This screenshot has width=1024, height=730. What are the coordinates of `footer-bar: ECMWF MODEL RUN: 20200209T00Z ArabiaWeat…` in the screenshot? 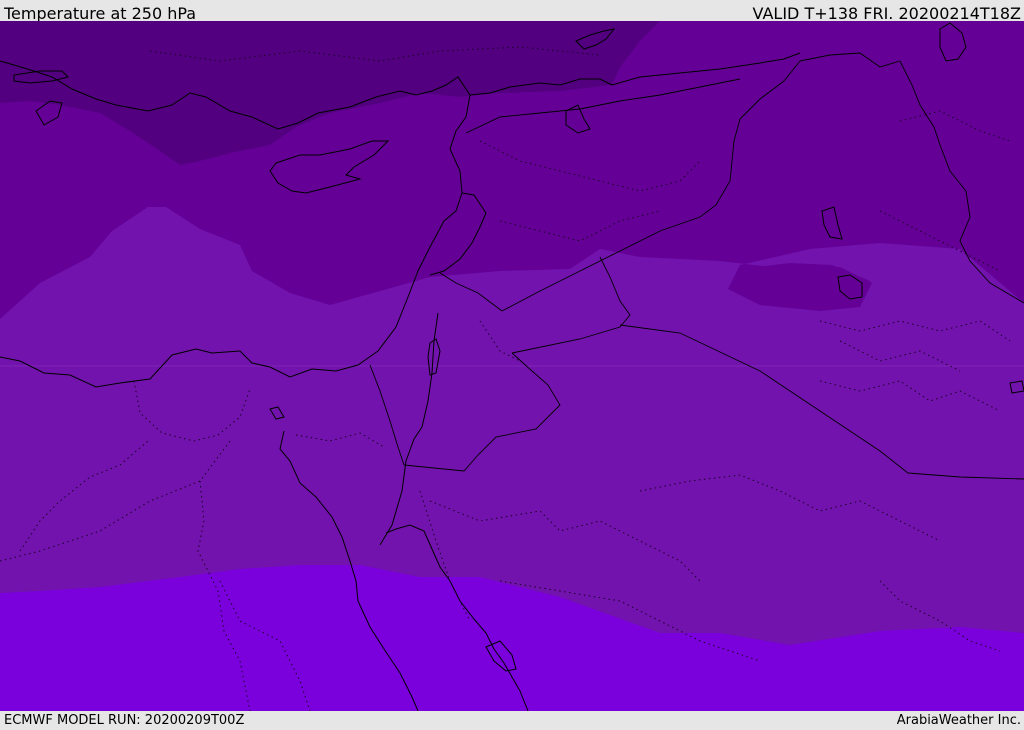 It's located at (512, 720).